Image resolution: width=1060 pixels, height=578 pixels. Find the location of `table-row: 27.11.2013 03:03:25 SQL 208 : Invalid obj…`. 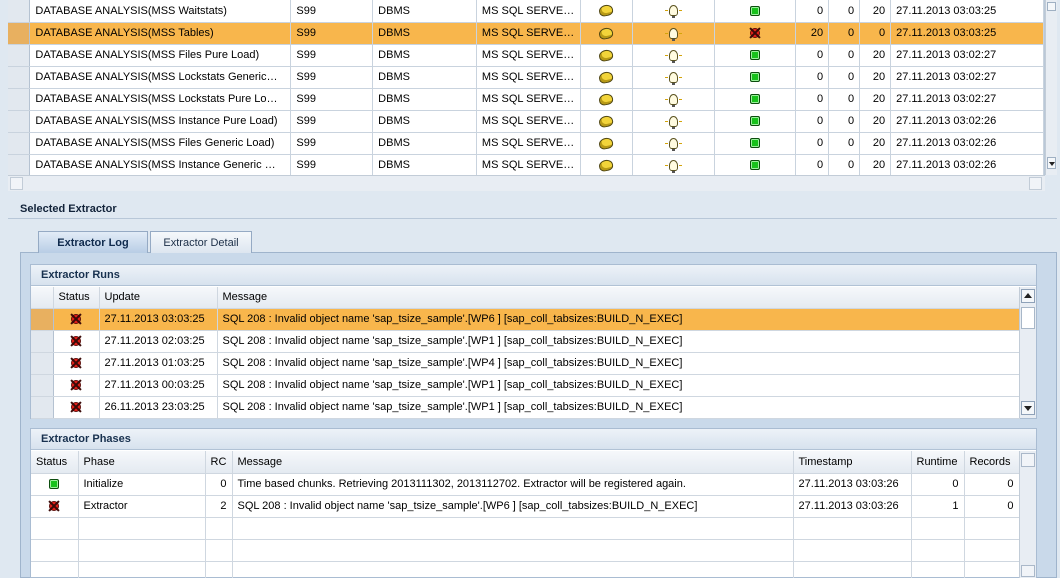

table-row: 27.11.2013 03:03:25 SQL 208 : Invalid obj… is located at coordinates (525, 319).